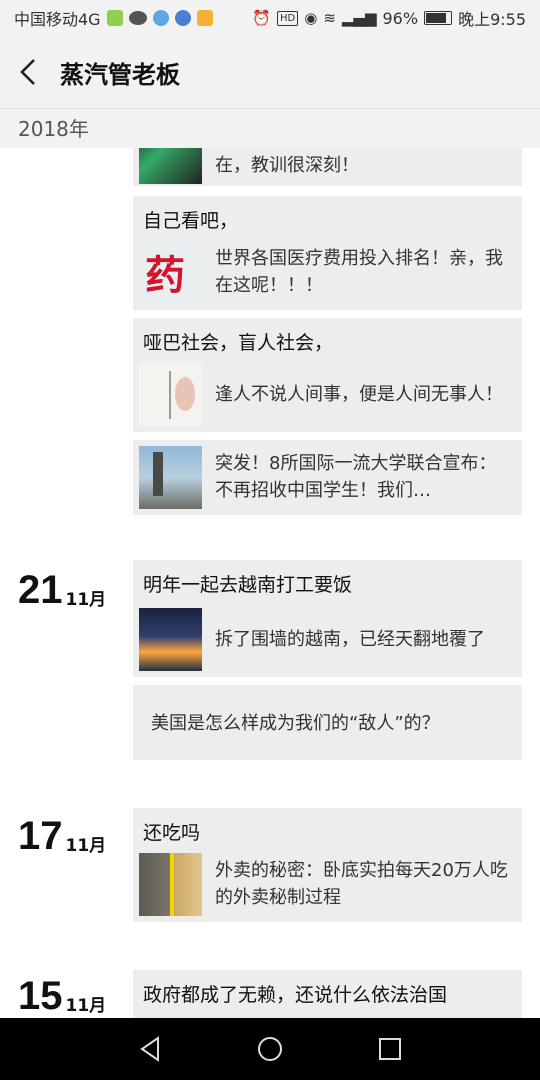 This screenshot has height=1080, width=540. What do you see at coordinates (238, 343) in the screenshot?
I see `post-text: 哑巴社会，盲人社会，` at bounding box center [238, 343].